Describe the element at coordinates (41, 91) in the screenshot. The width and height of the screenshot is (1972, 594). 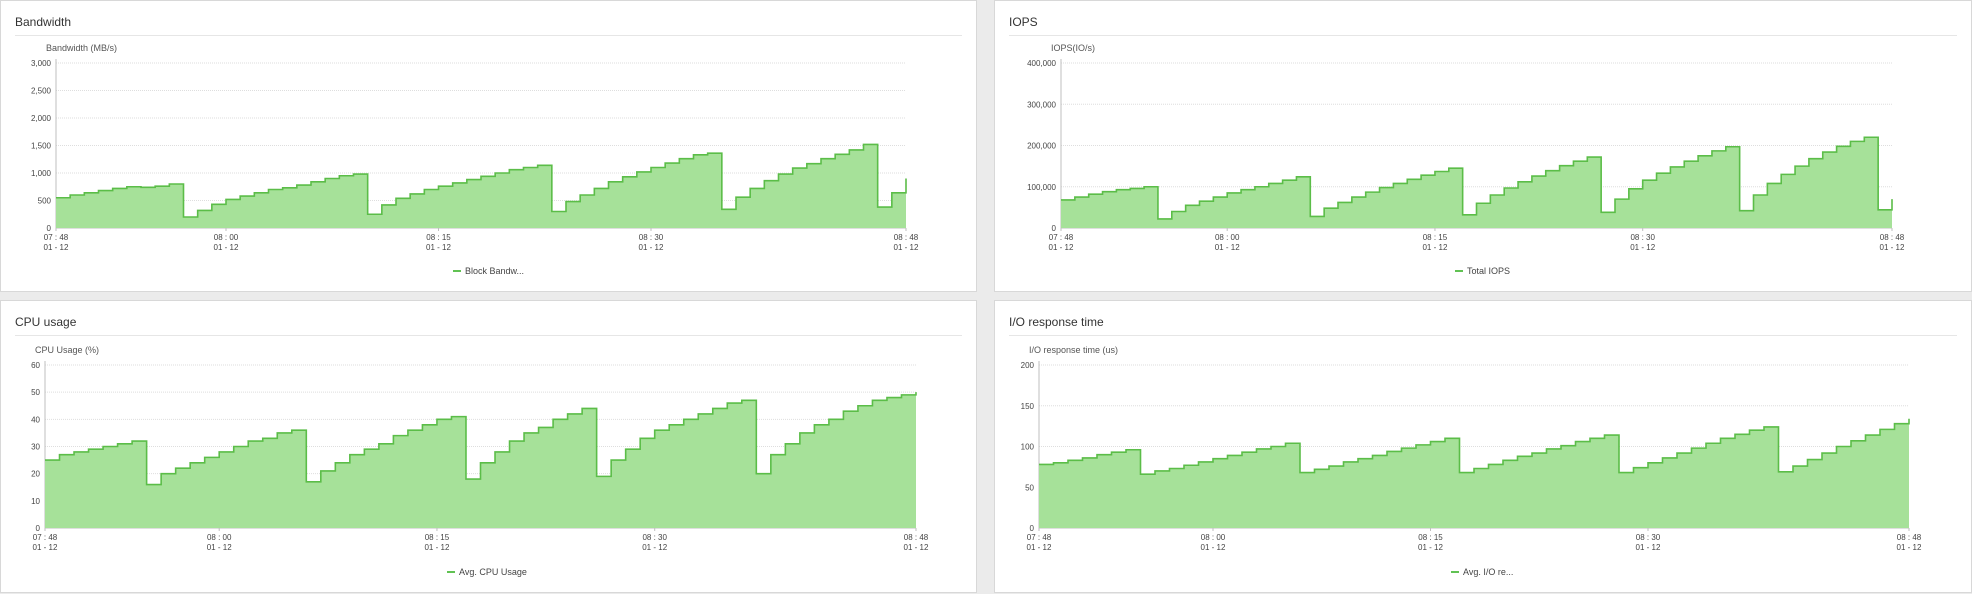
I see `y-tick-label: 2,500` at that location.